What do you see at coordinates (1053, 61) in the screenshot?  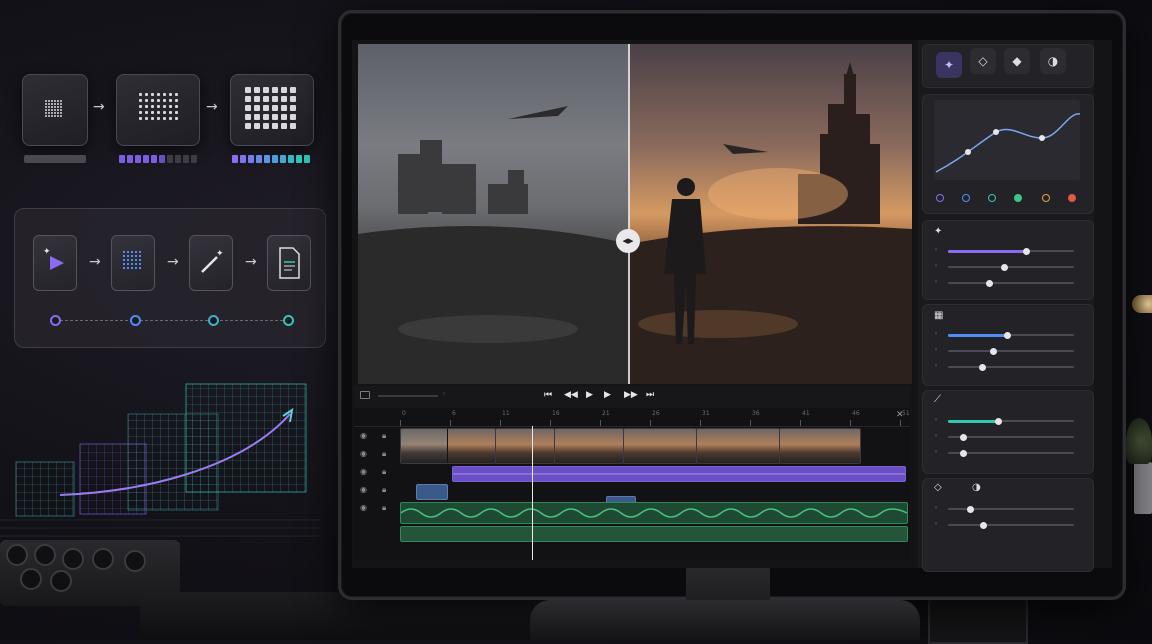 I see `contrast-icon: ◑` at bounding box center [1053, 61].